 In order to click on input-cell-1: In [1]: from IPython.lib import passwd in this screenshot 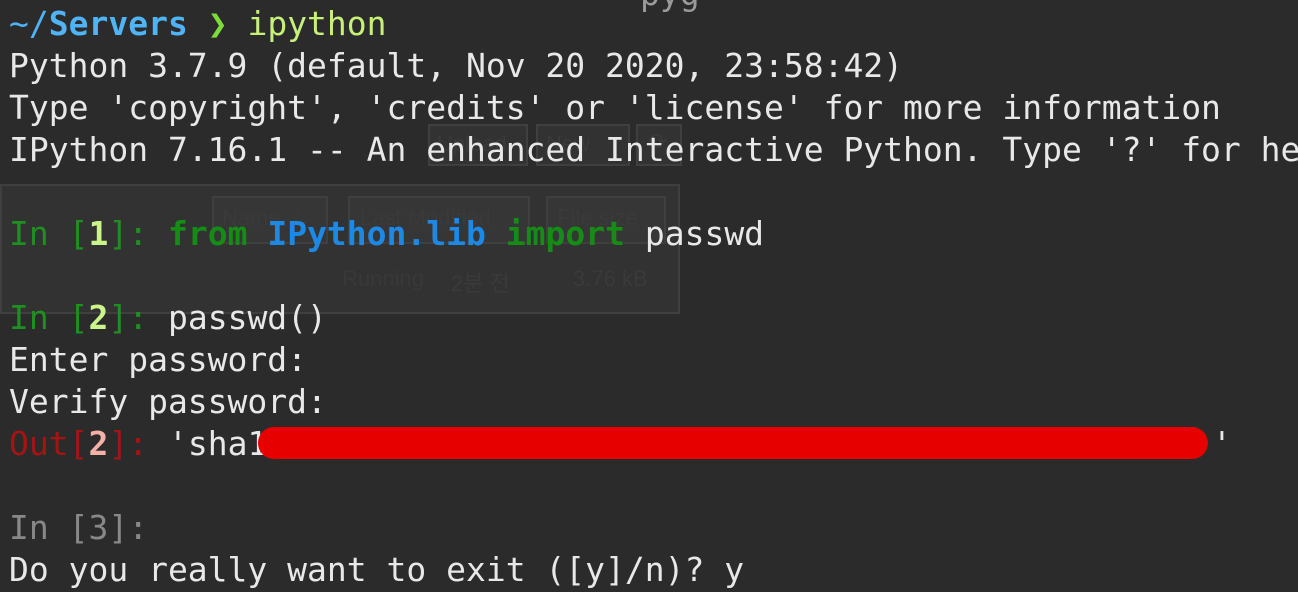, I will do `click(386, 234)`.